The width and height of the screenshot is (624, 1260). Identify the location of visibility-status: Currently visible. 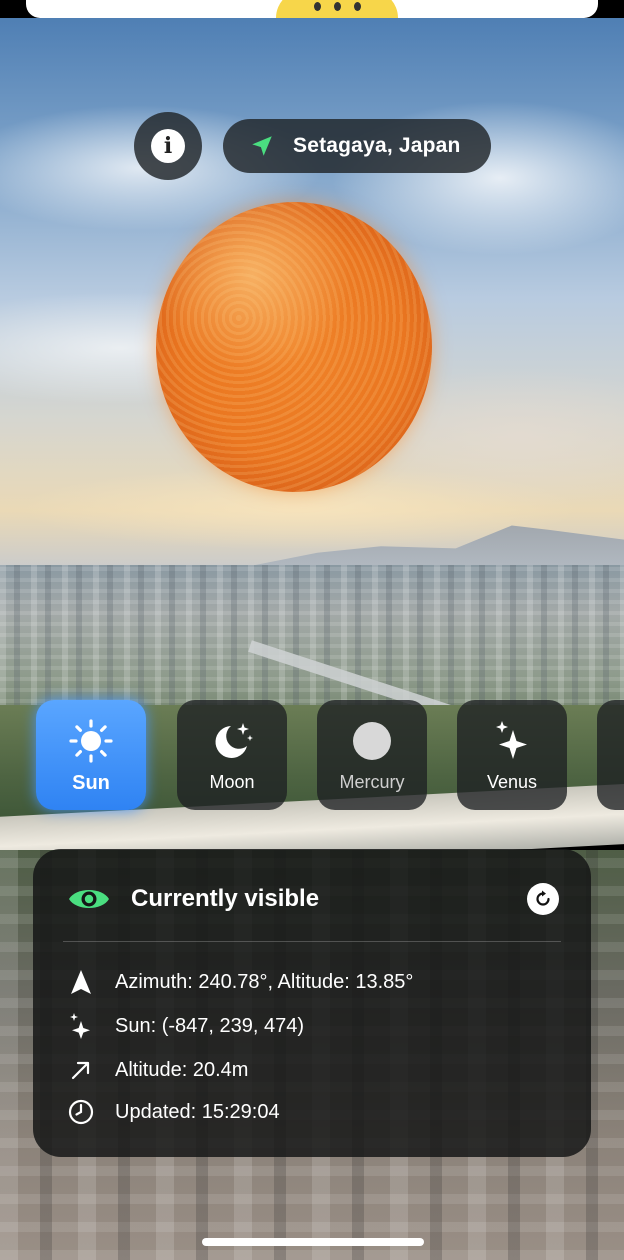
(193, 899).